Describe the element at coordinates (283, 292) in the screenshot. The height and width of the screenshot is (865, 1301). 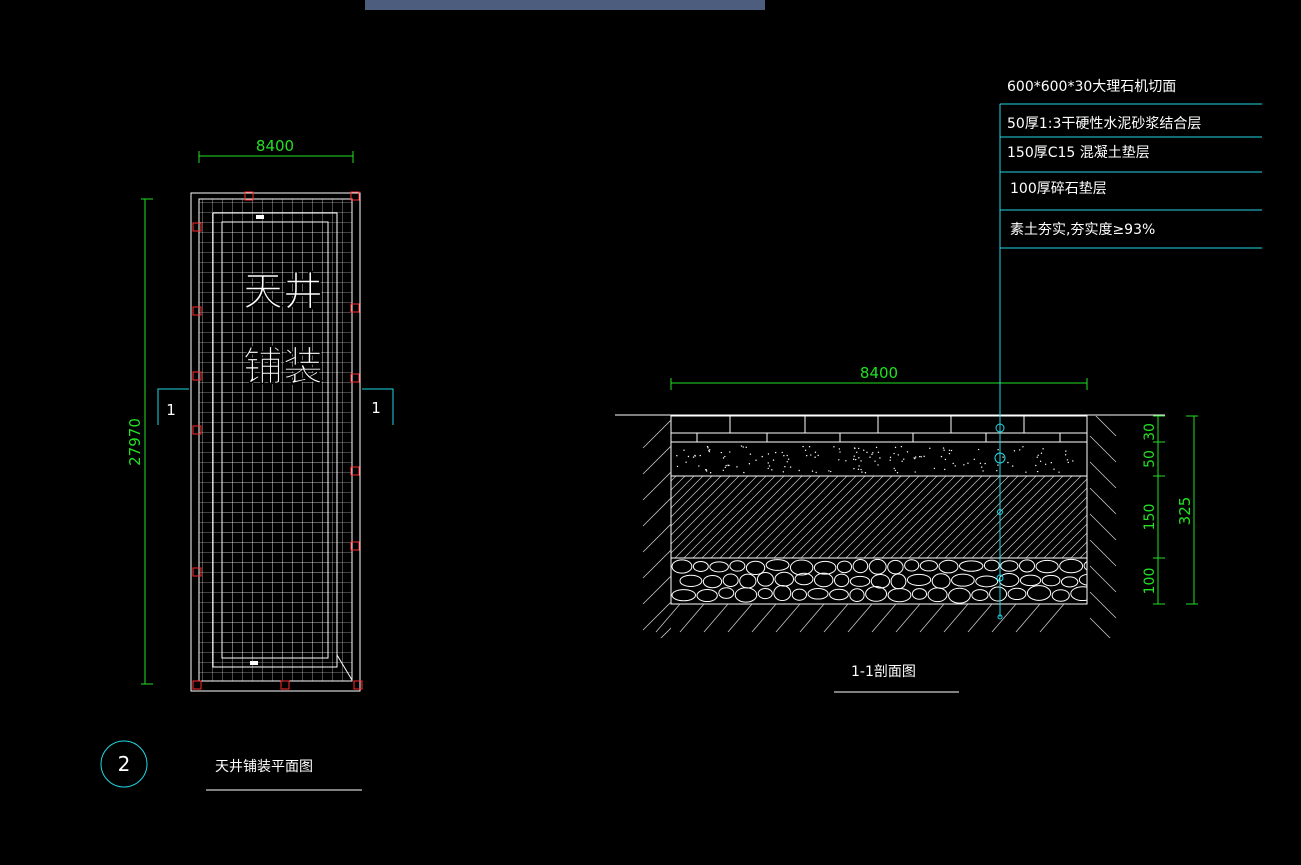
I see `plan-room-label-line1: 天井` at that location.